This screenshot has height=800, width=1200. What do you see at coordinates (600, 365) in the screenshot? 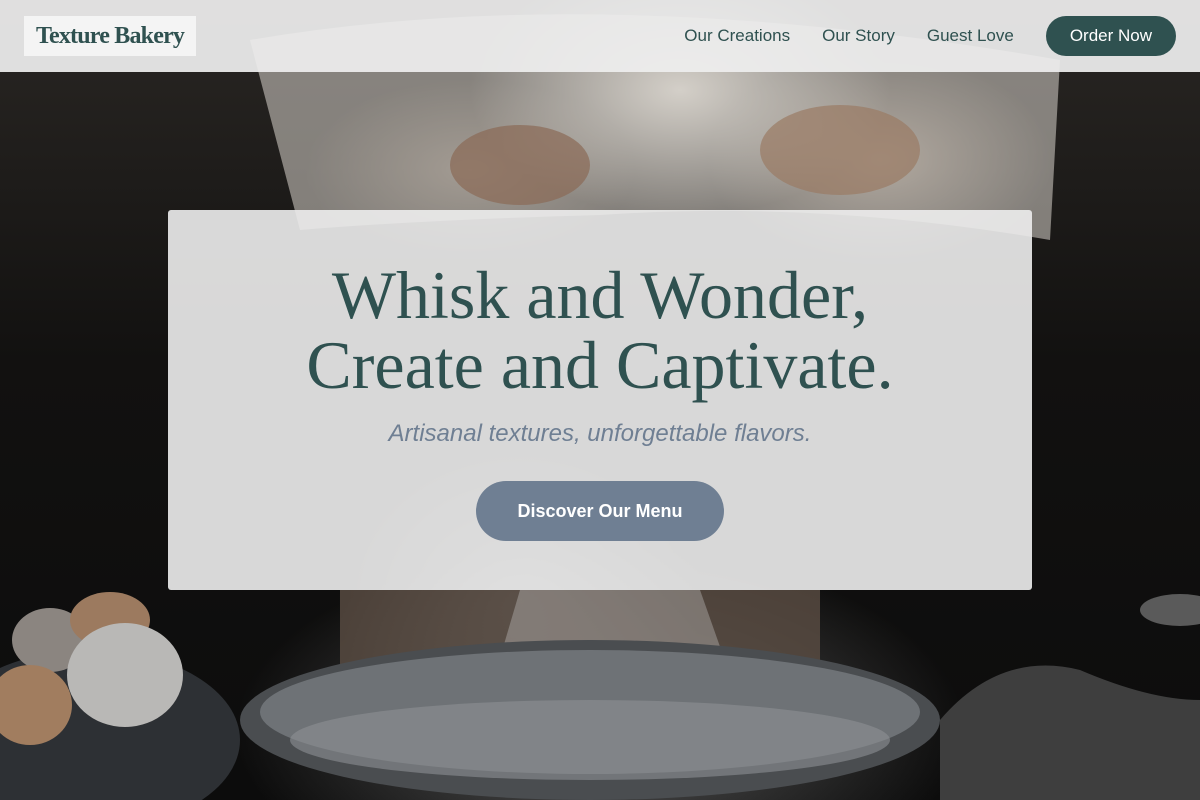
I see `hero-title-line-2: Create and Captivate.` at bounding box center [600, 365].